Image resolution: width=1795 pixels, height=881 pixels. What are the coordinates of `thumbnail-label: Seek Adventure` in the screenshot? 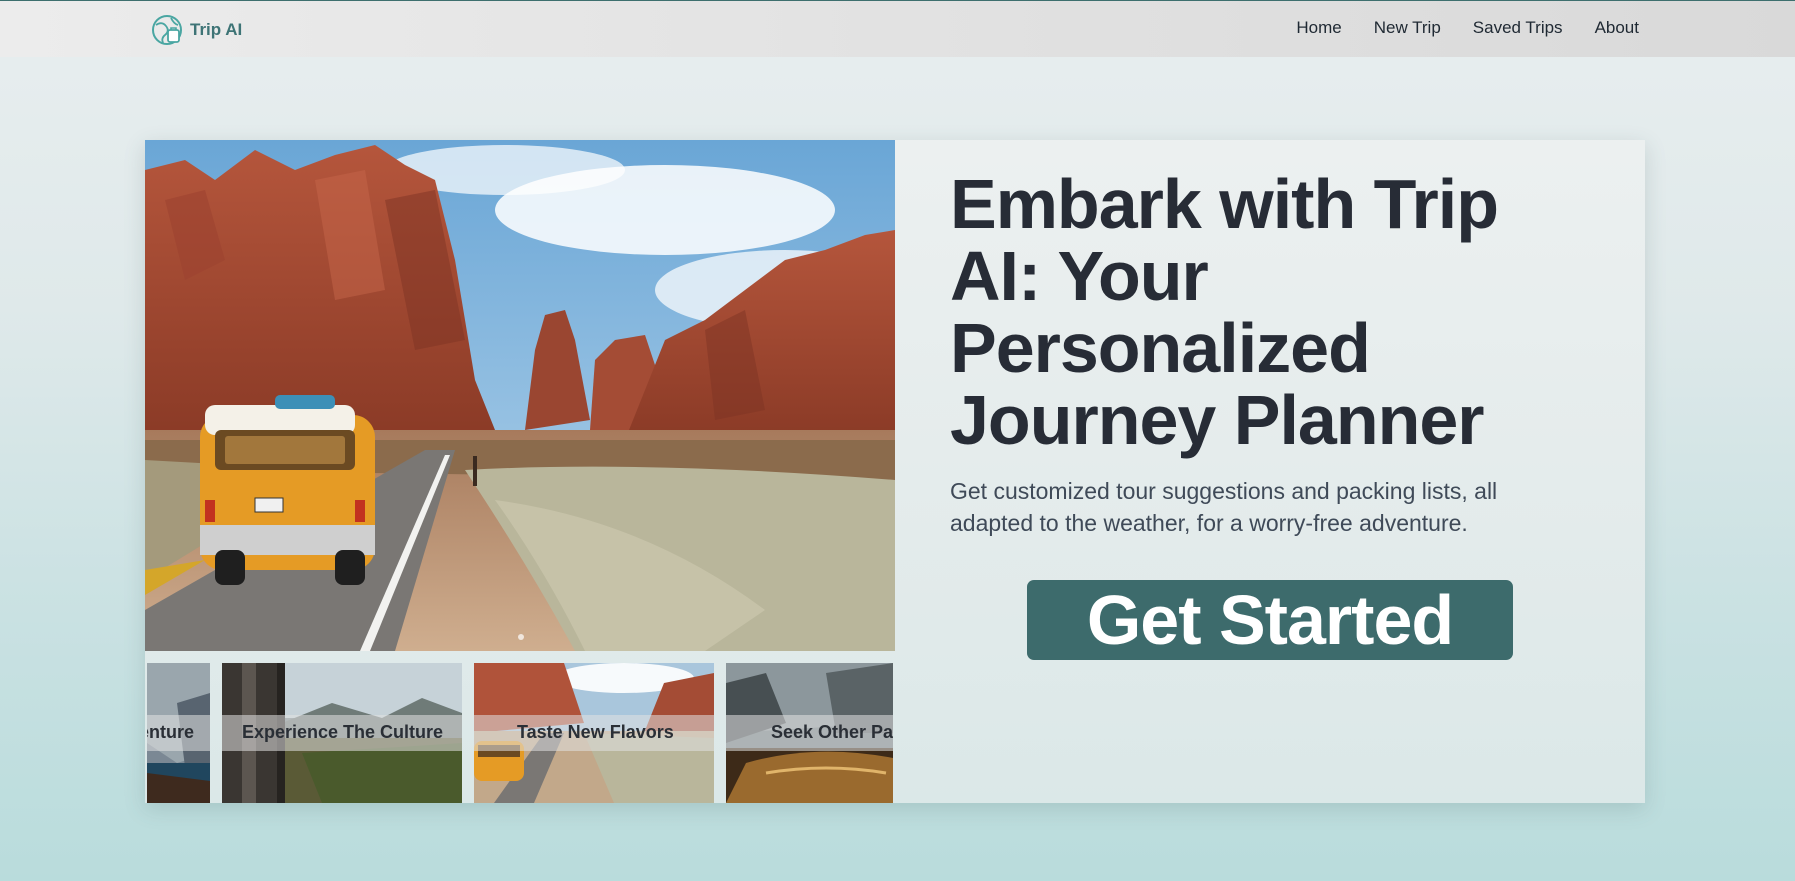 It's located at (170, 732).